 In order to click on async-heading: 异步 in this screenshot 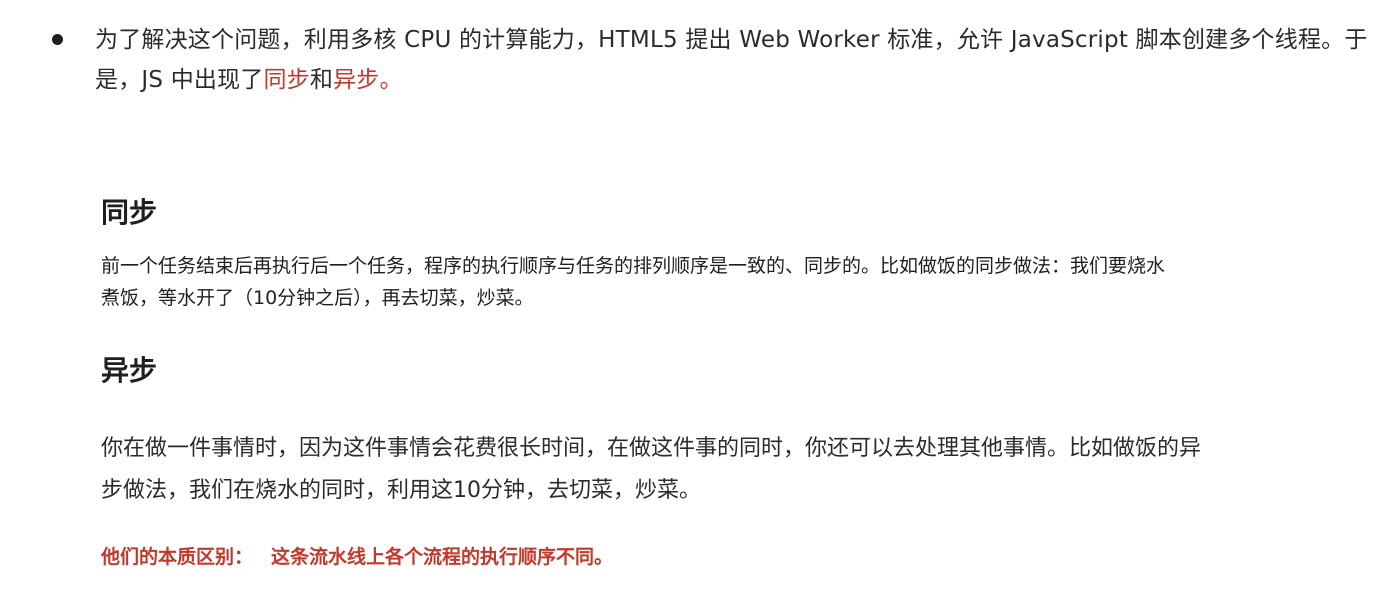, I will do `click(129, 370)`.